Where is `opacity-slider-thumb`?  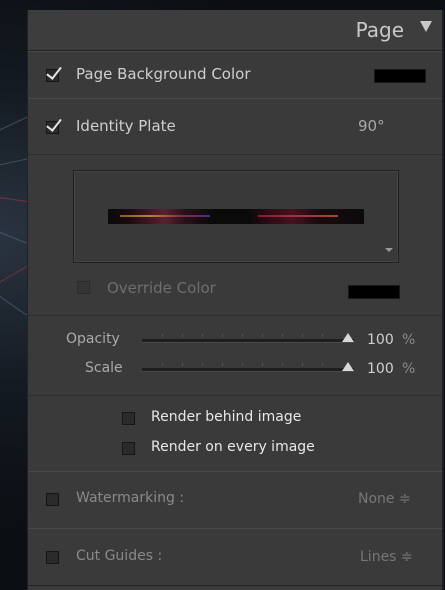 opacity-slider-thumb is located at coordinates (348, 337).